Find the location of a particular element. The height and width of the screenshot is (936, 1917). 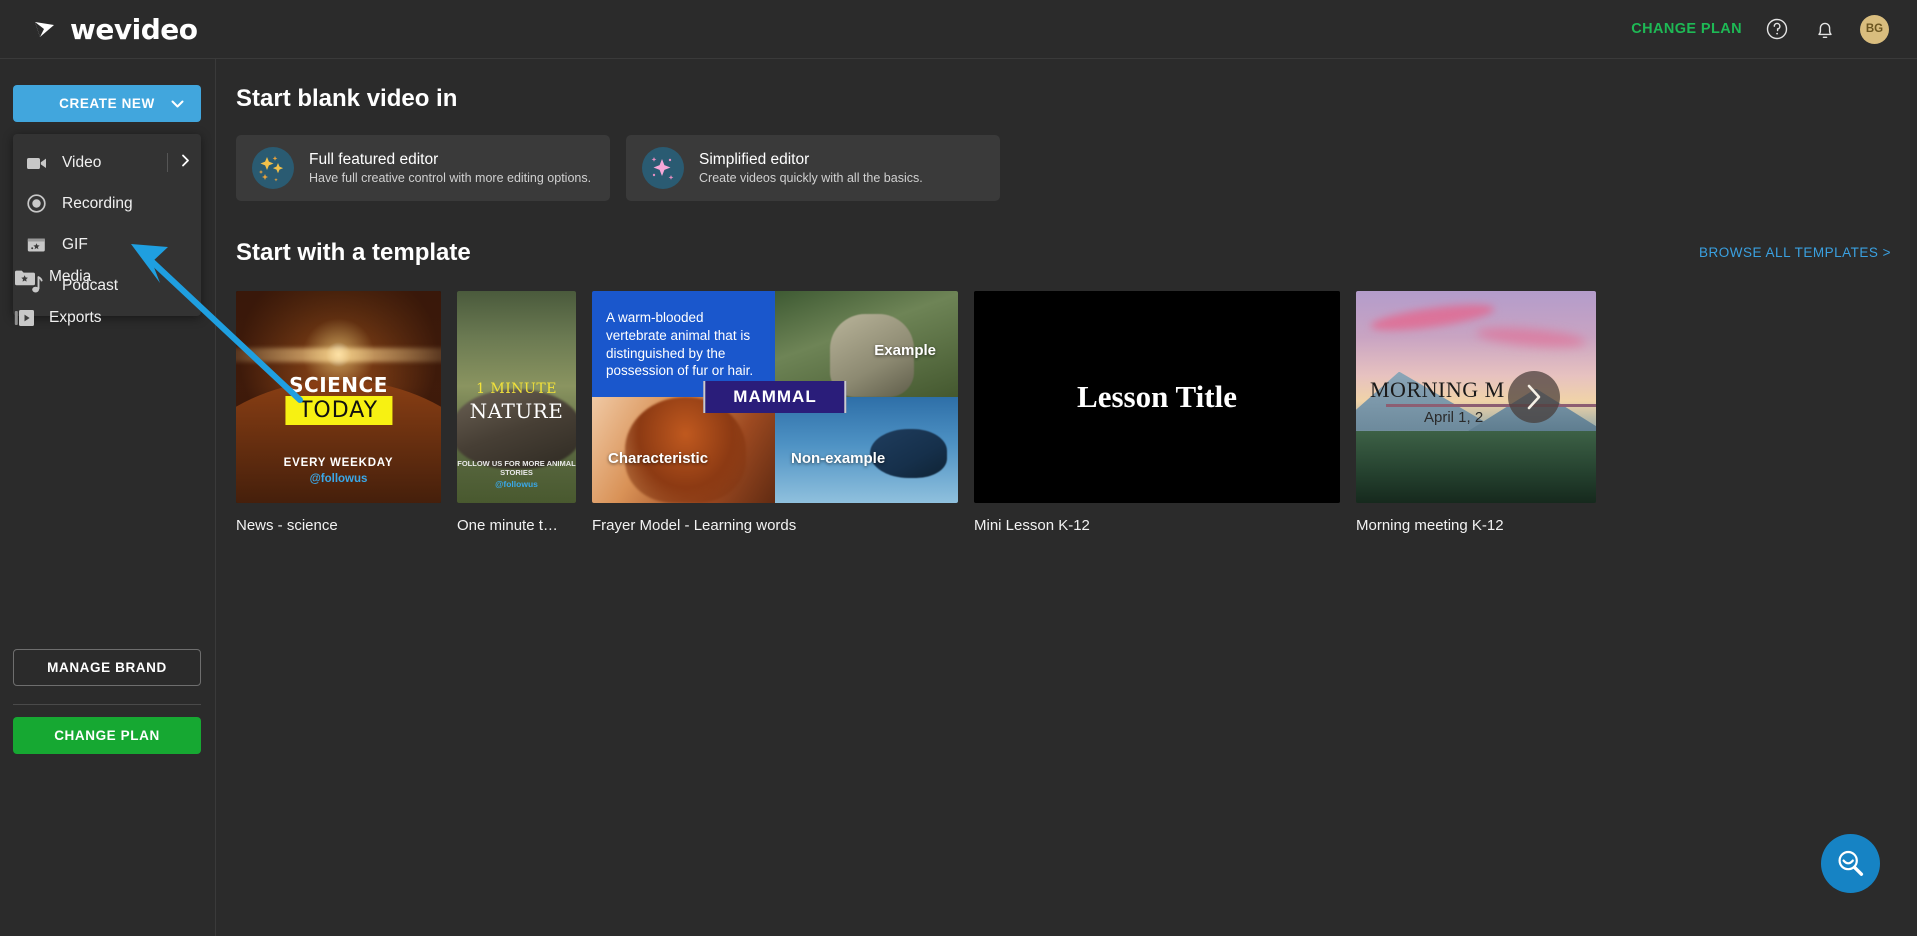

template-caption: News - science is located at coordinates (287, 525).